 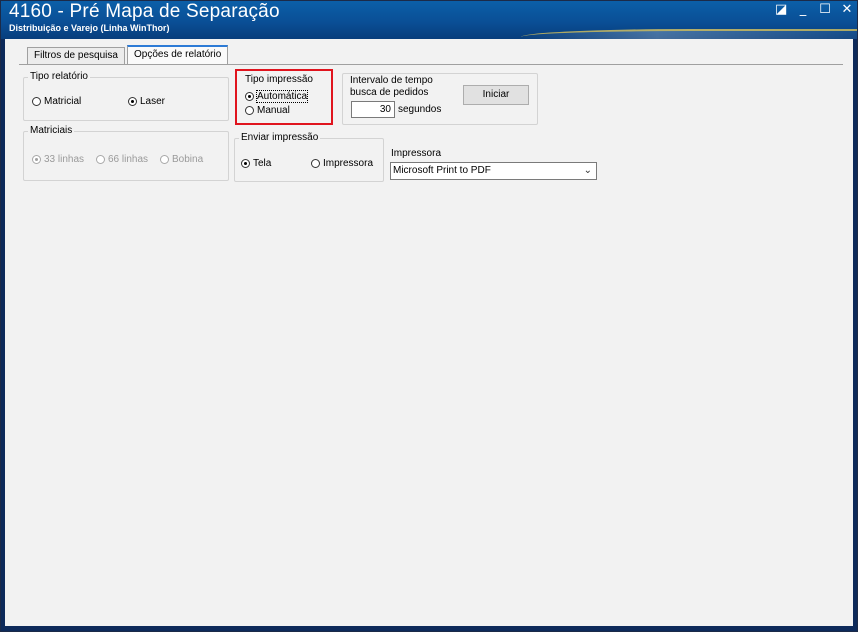 I want to click on maximize-icon: ☐, so click(x=825, y=10).